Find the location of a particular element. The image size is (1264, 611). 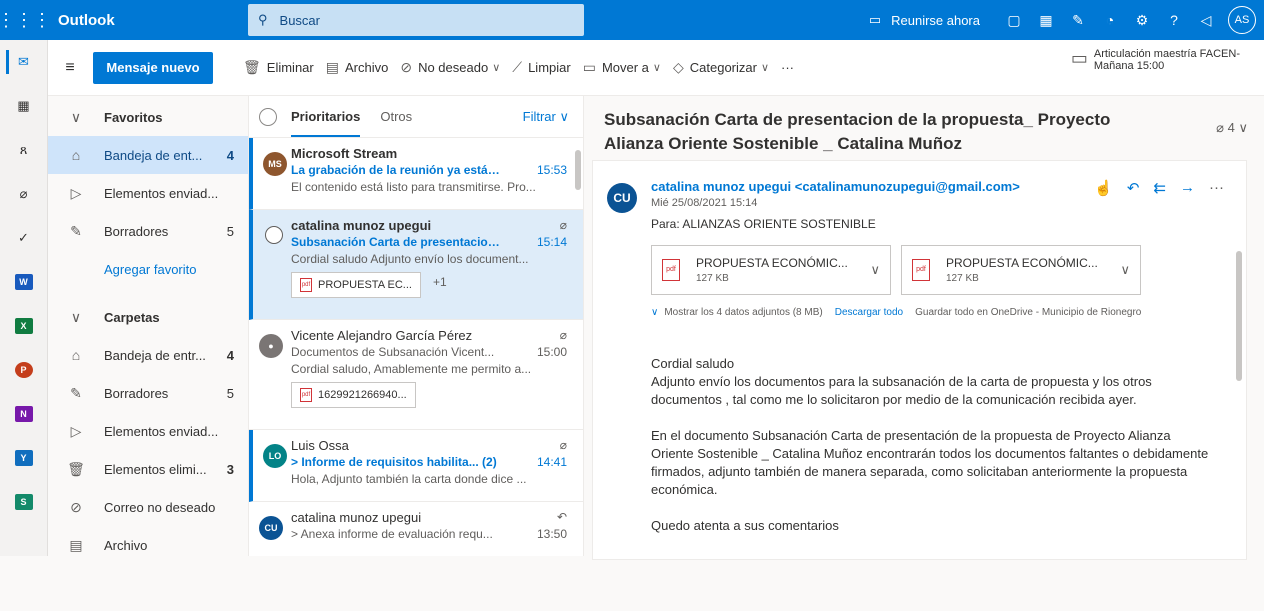

tab-other: Otros is located at coordinates (396, 116).